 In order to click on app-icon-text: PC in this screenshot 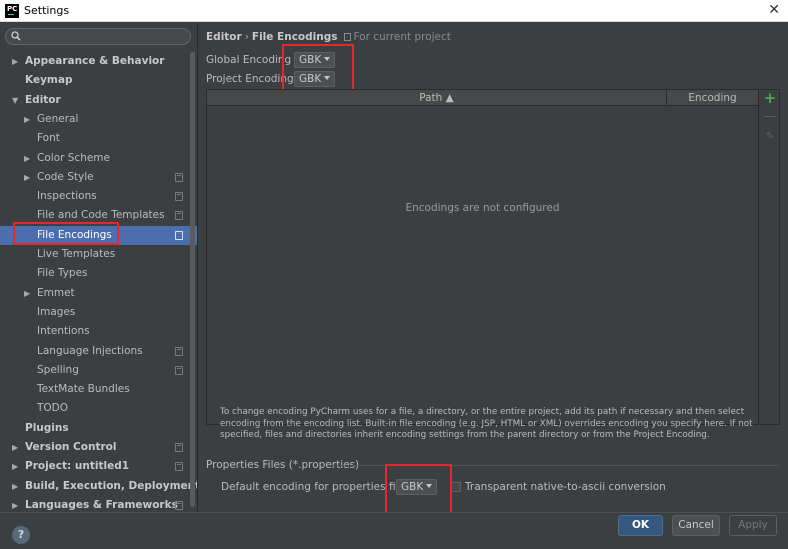, I will do `click(12, 9)`.